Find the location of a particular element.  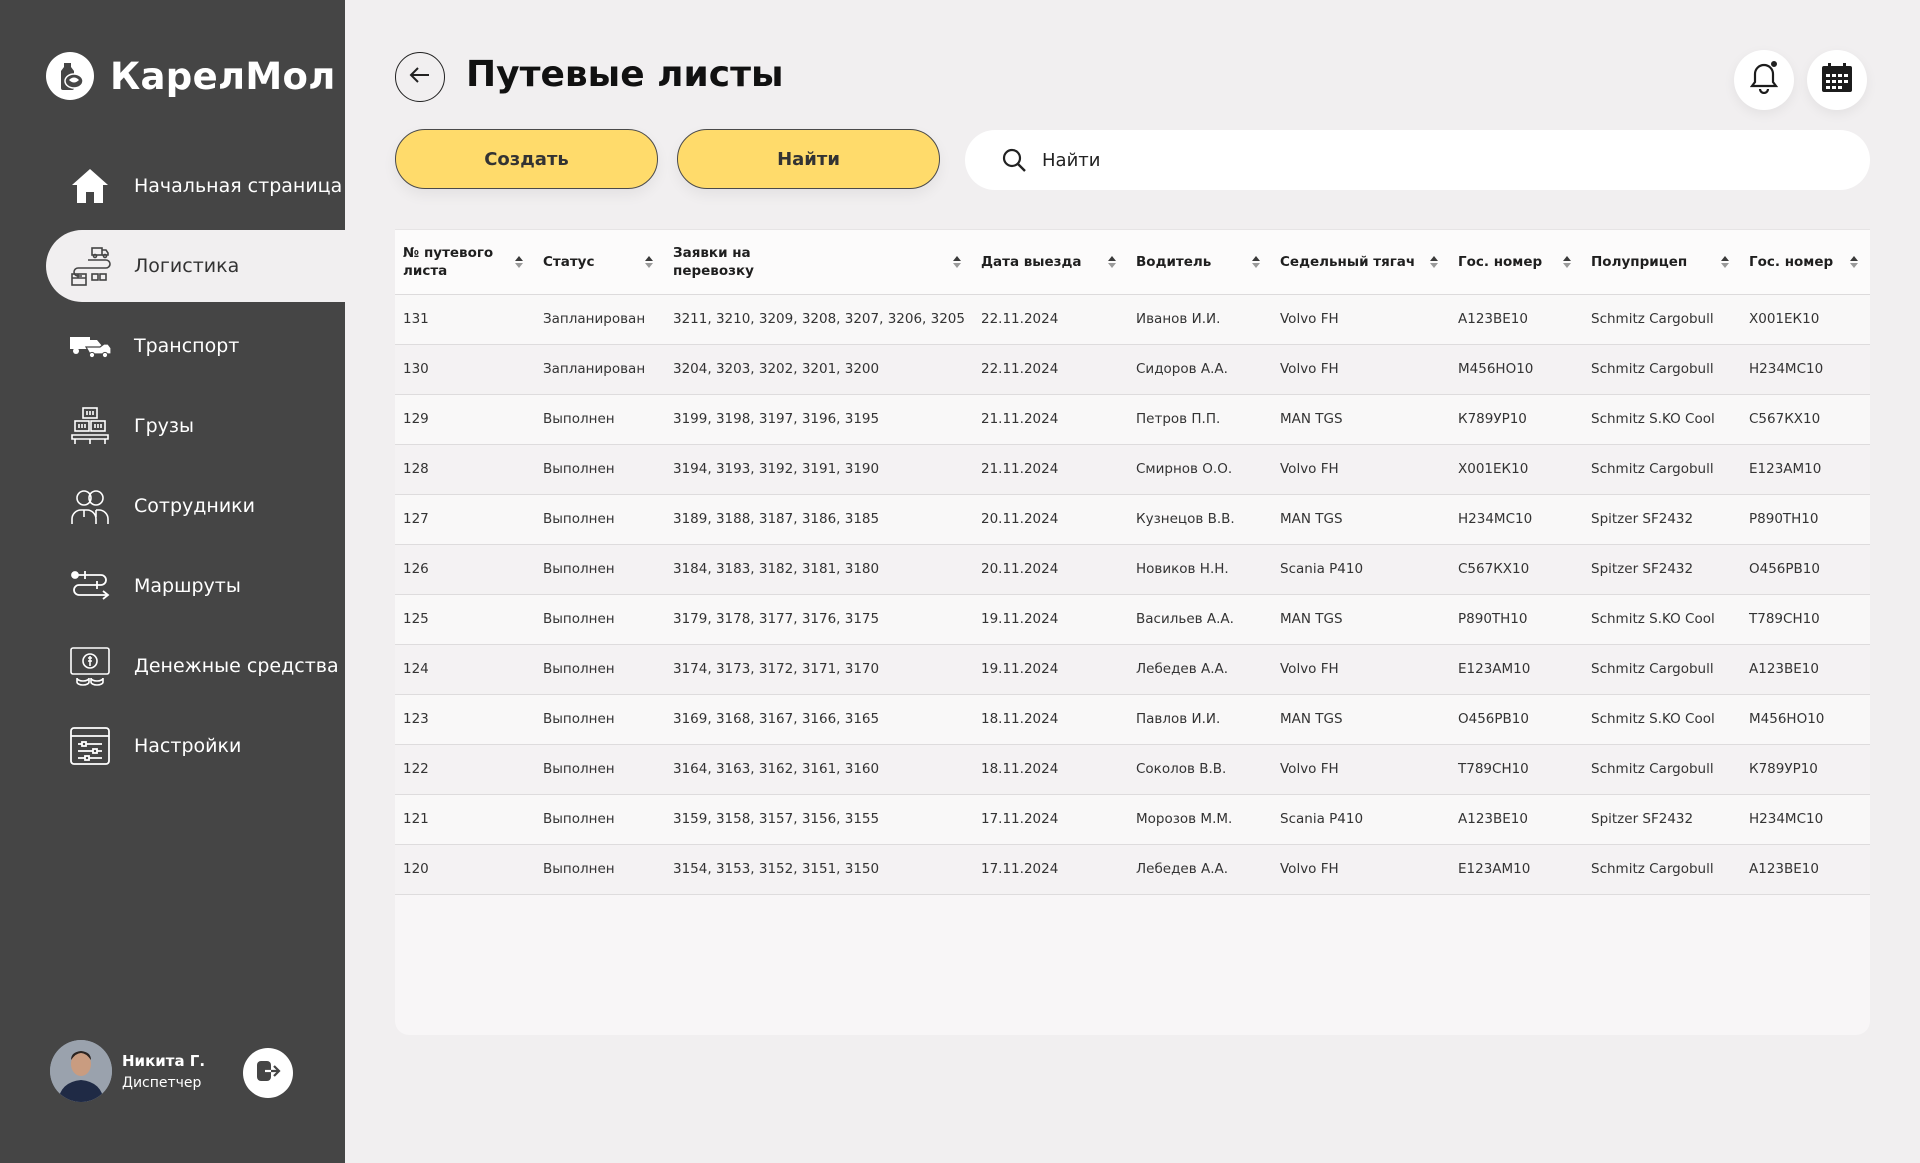

sidebar-item-employees: Сотрудники is located at coordinates (195, 506).